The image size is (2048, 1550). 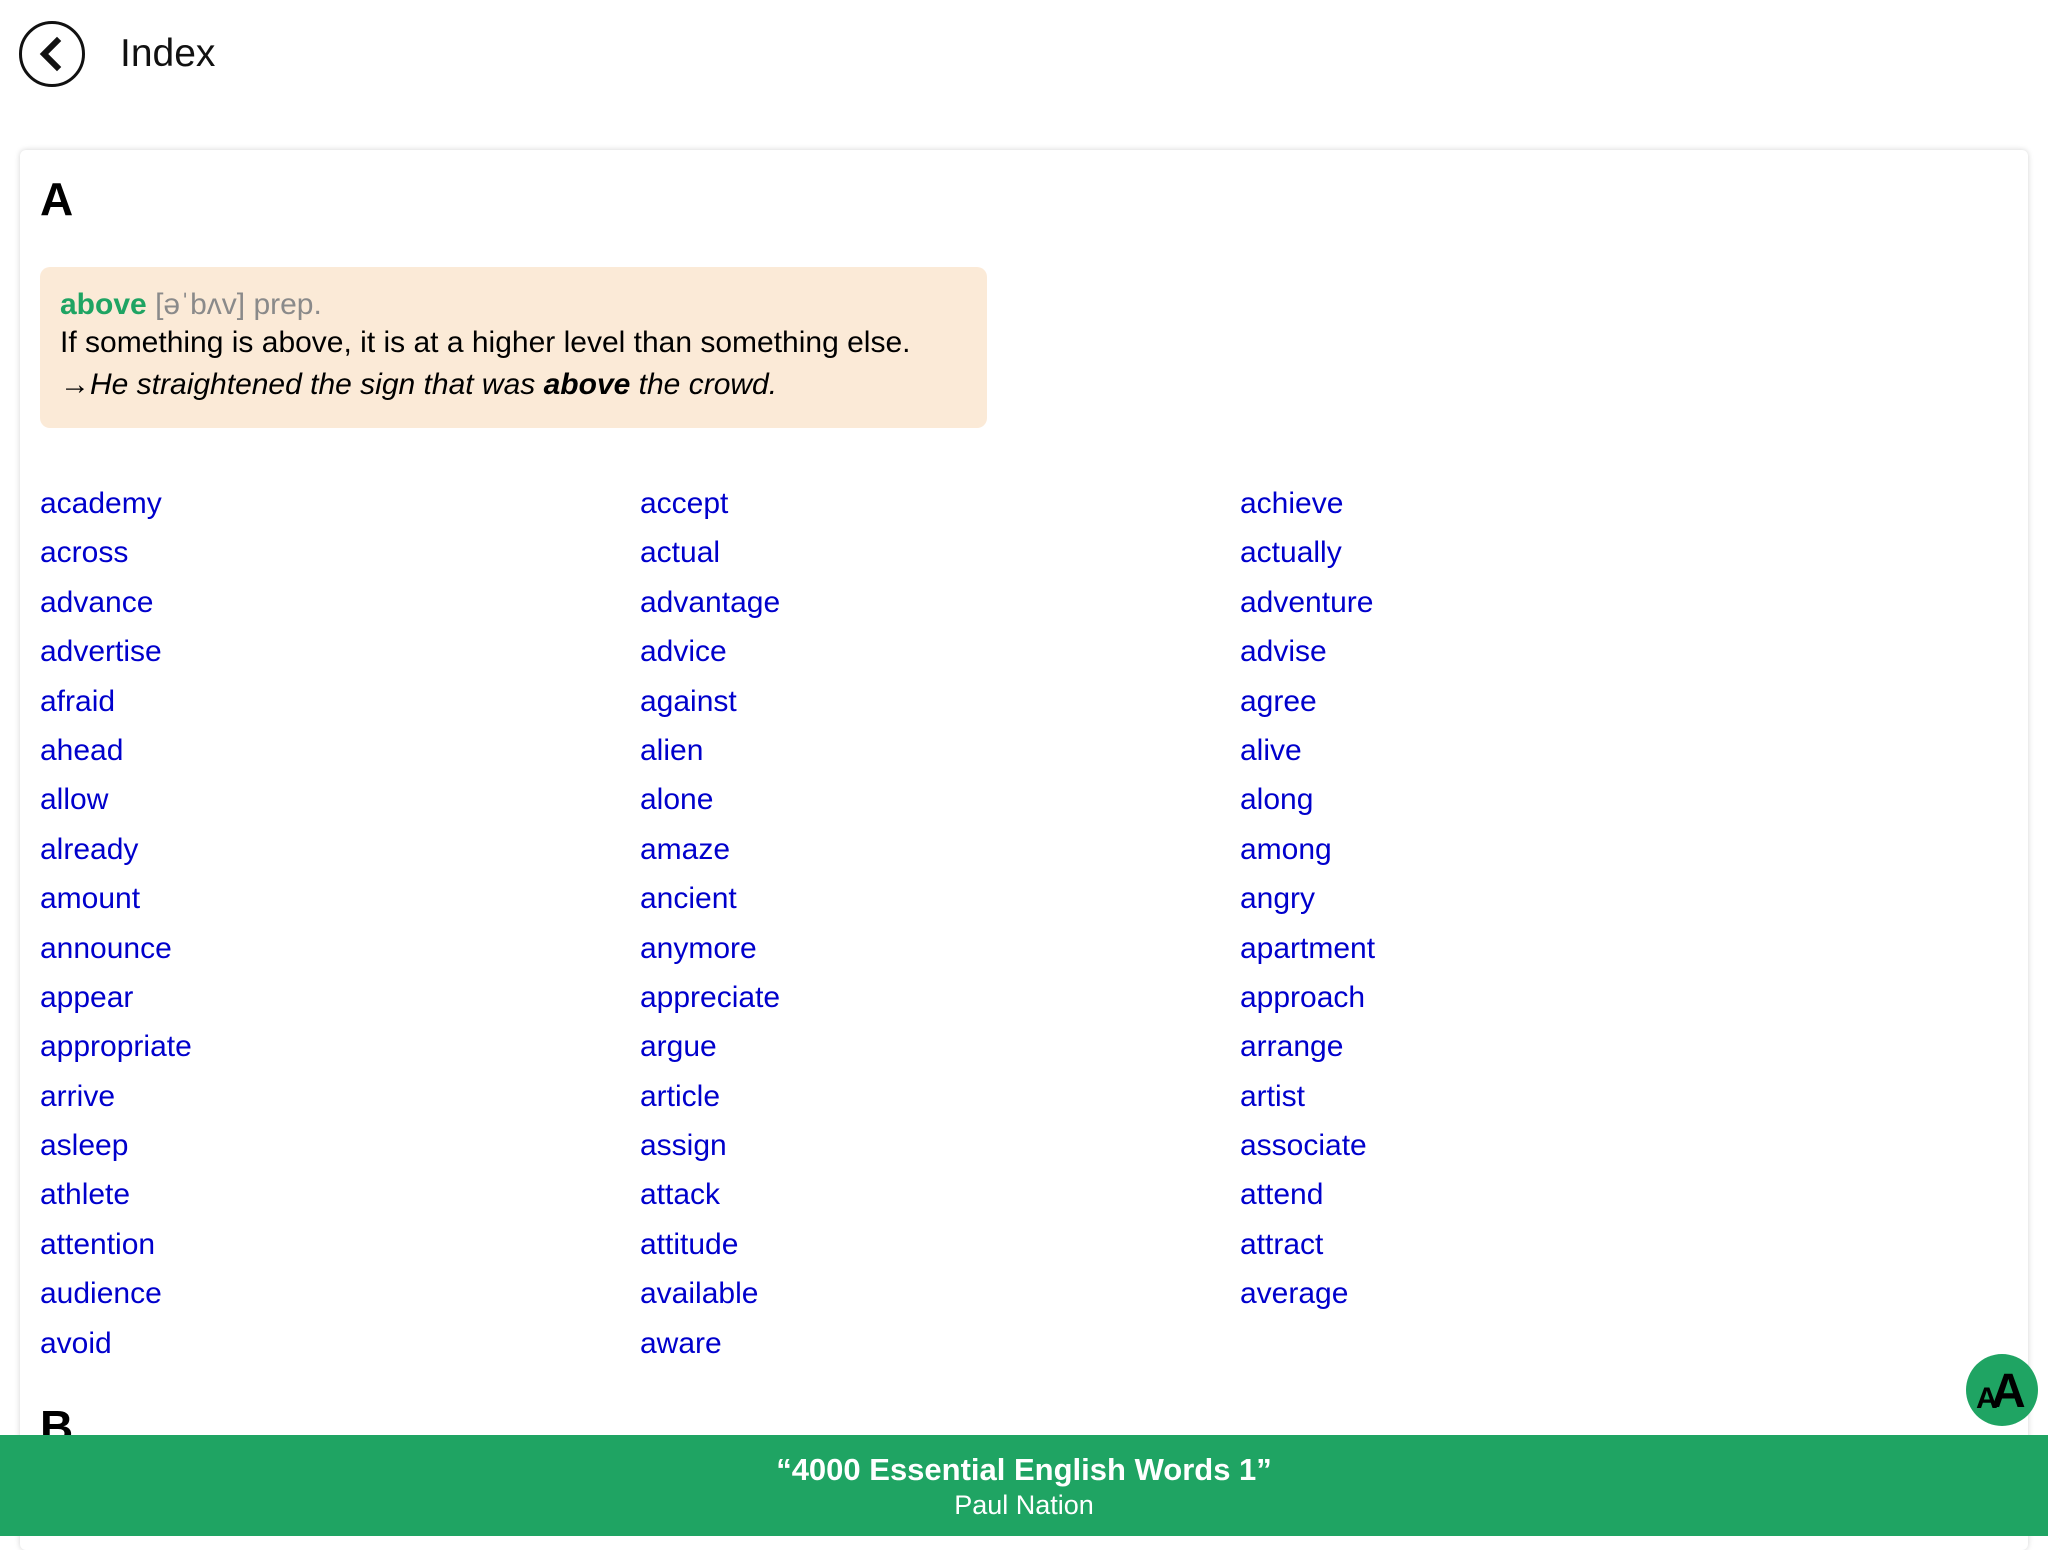 What do you see at coordinates (920, 503) in the screenshot?
I see `word-link-accept: accept` at bounding box center [920, 503].